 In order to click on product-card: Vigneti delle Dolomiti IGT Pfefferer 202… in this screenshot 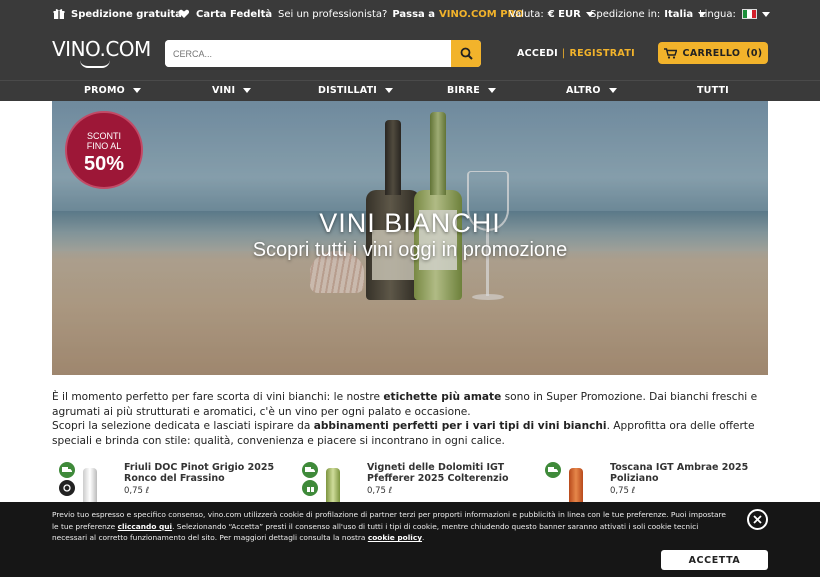, I will do `click(405, 485)`.